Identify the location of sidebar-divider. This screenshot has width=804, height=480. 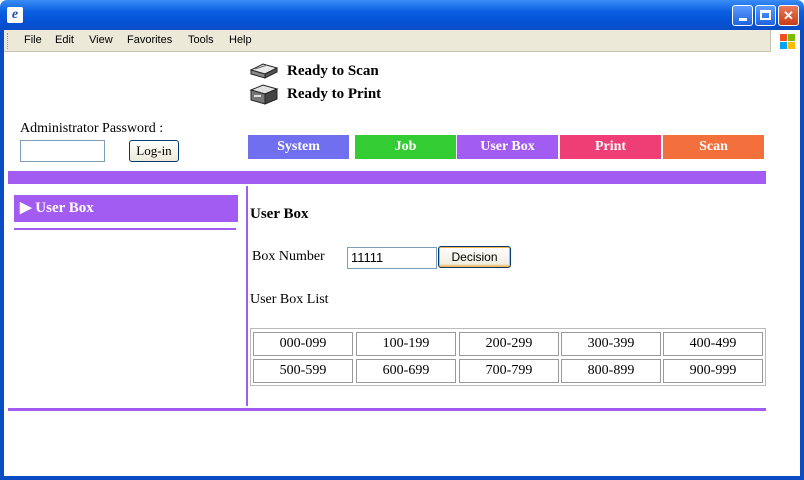
(125, 229).